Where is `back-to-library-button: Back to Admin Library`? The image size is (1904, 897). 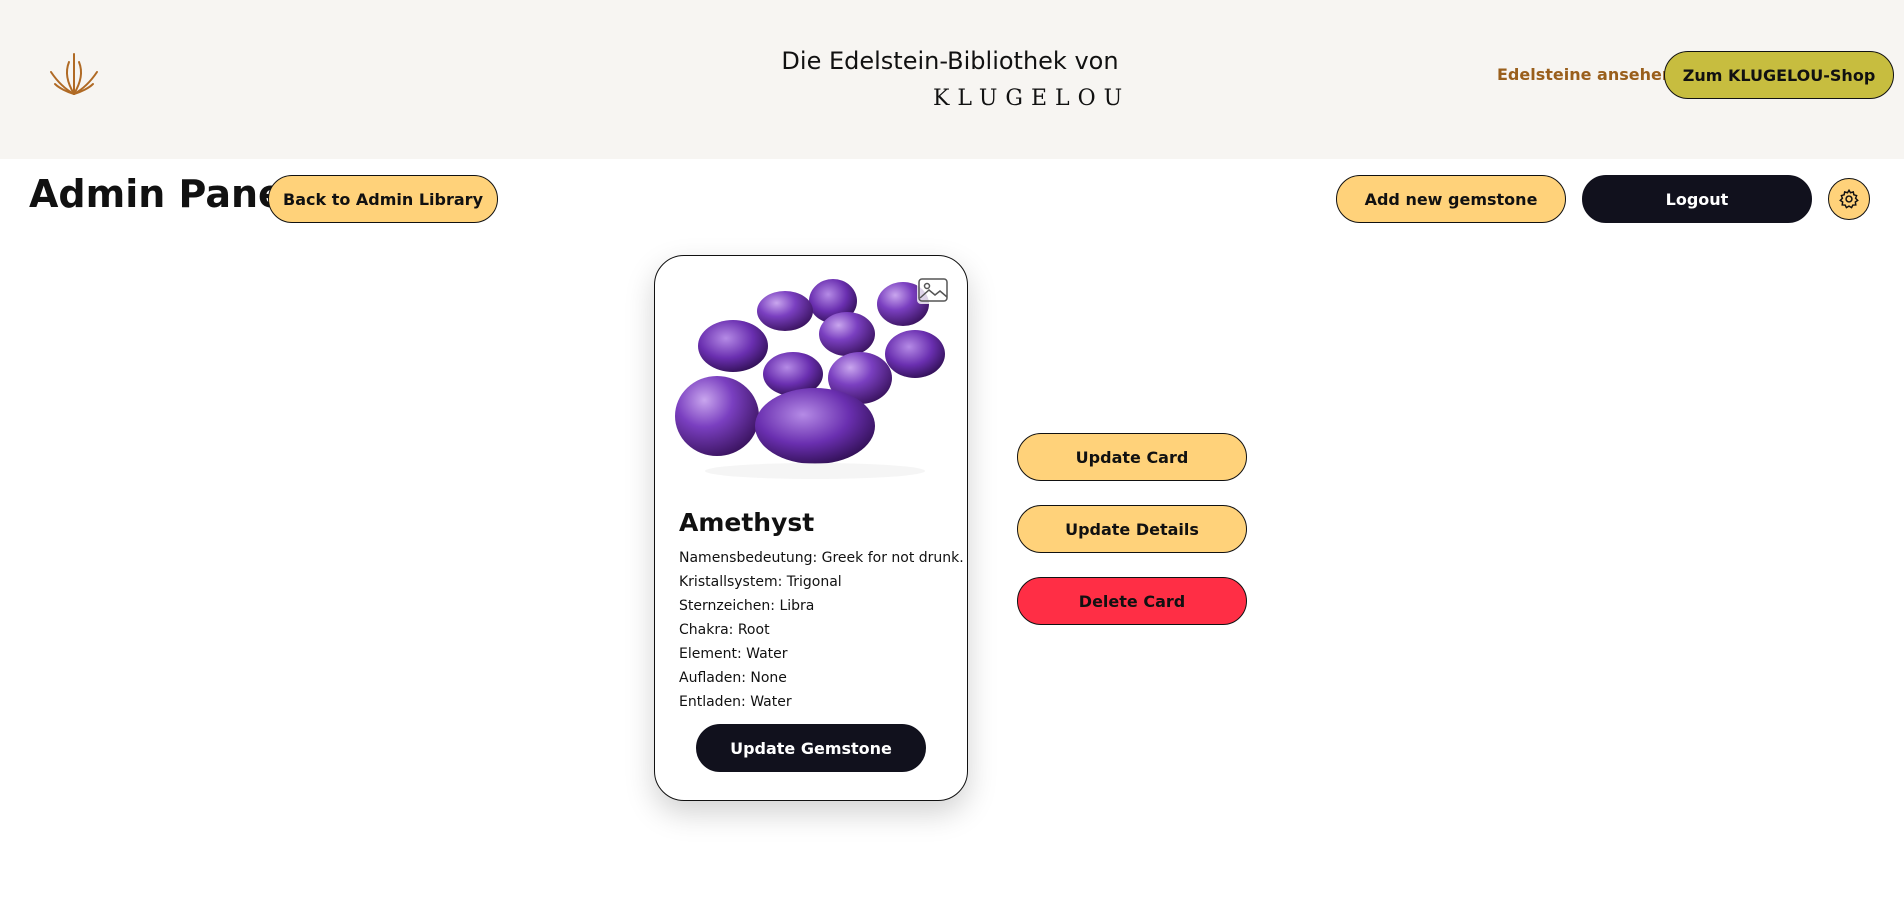 back-to-library-button: Back to Admin Library is located at coordinates (383, 199).